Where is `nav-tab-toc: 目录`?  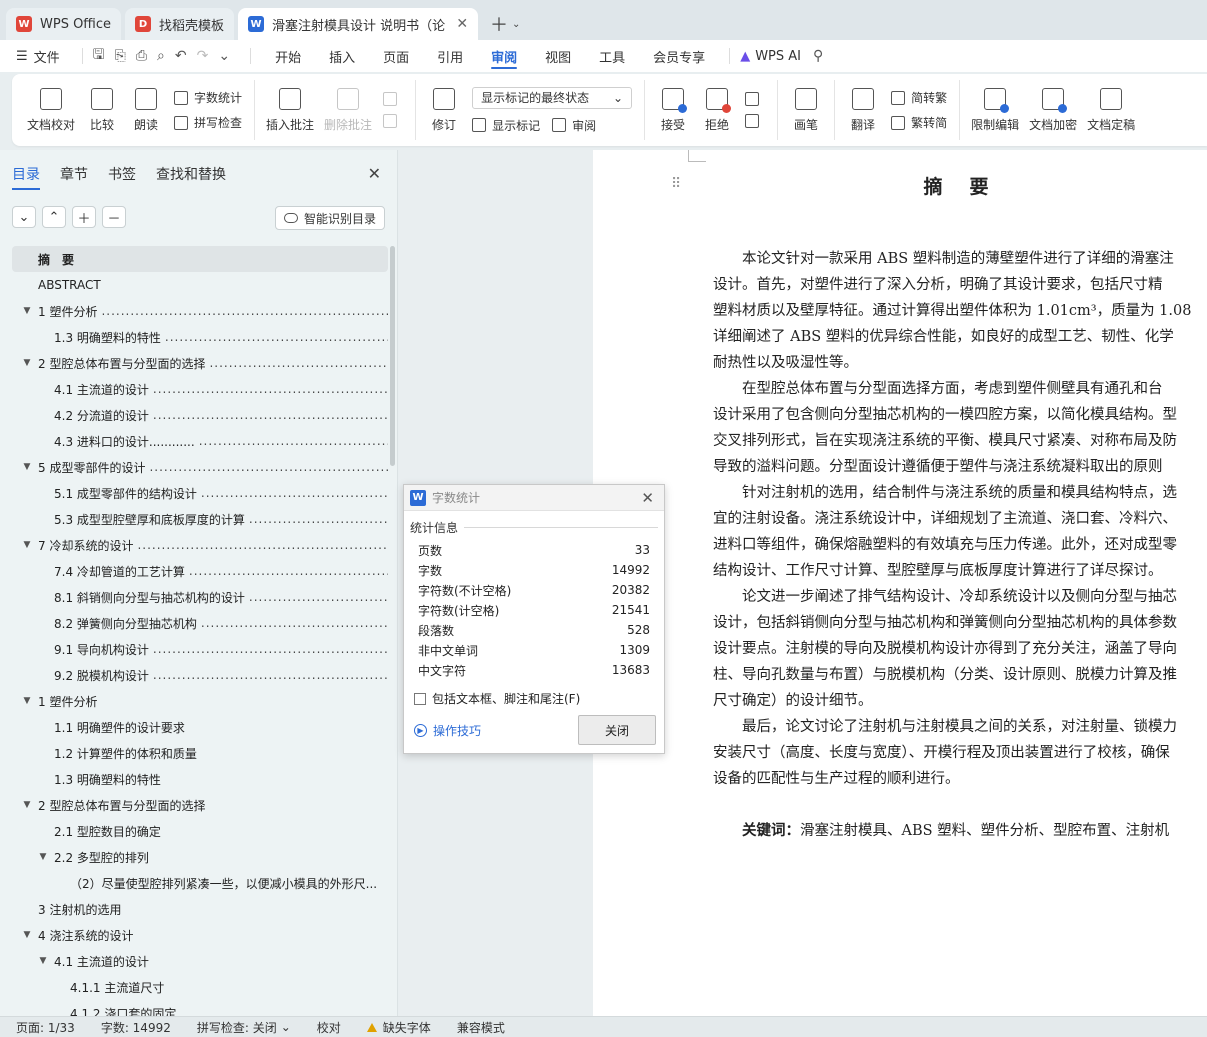
nav-tab-toc: 目录 is located at coordinates (26, 177).